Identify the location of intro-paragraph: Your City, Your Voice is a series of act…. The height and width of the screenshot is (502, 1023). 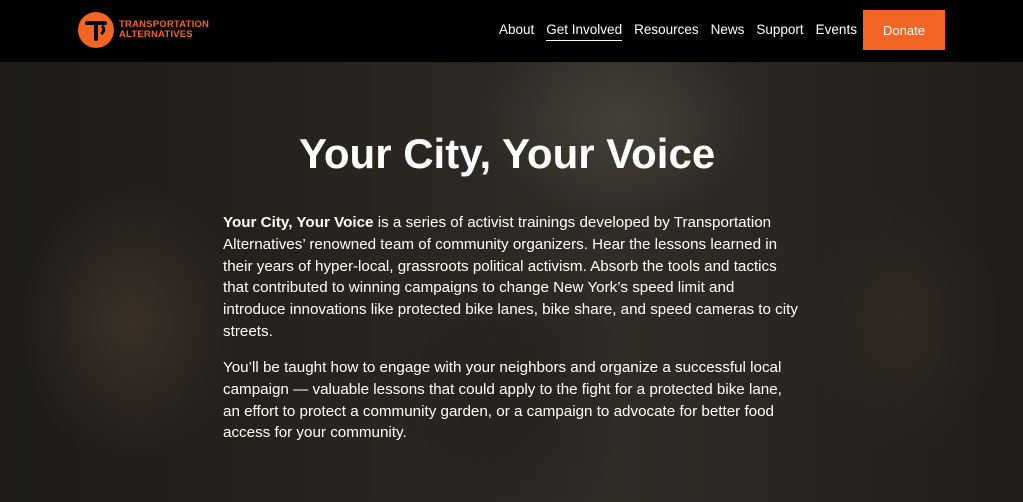
(510, 277).